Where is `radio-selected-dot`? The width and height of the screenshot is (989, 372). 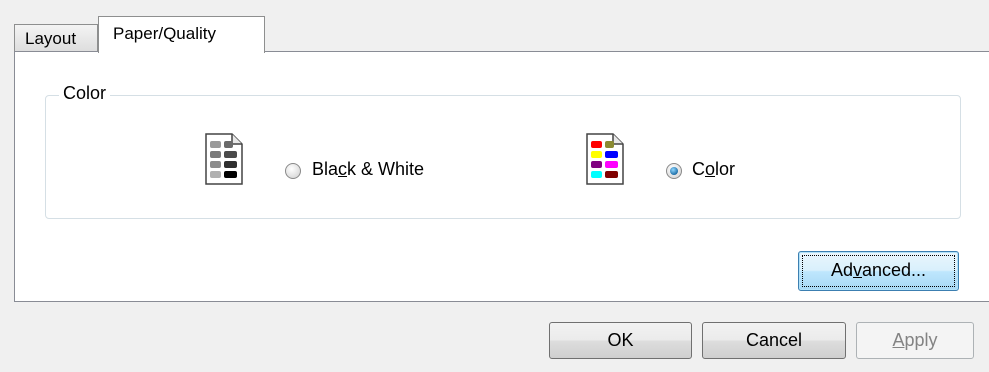 radio-selected-dot is located at coordinates (674, 171).